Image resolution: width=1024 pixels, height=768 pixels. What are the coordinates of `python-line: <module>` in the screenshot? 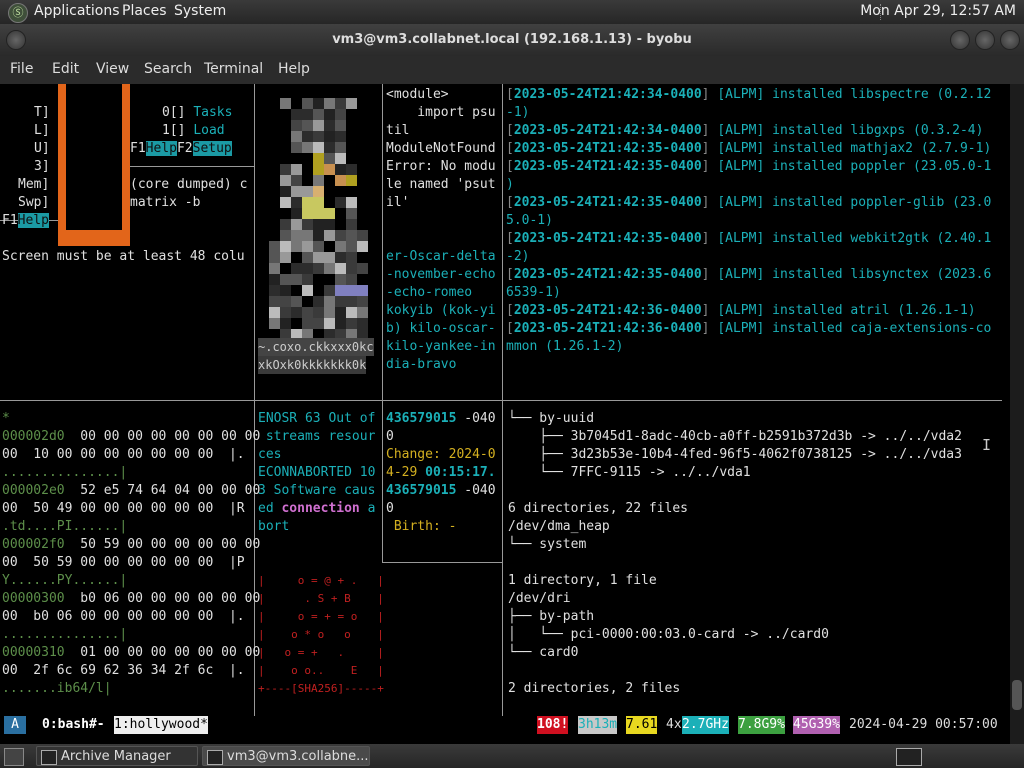 It's located at (417, 94).